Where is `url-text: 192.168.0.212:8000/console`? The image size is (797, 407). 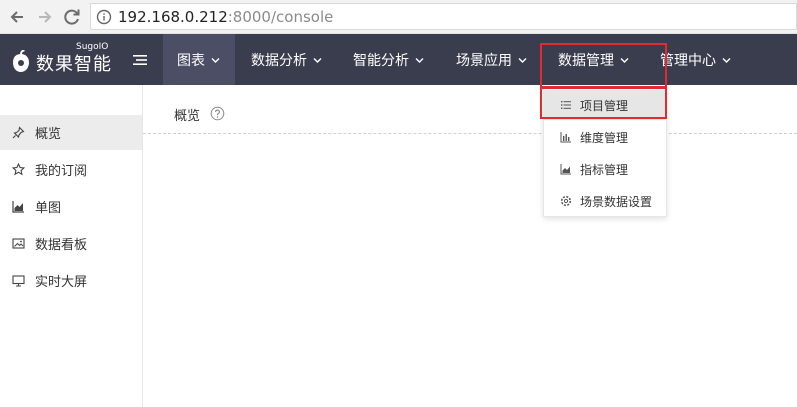
url-text: 192.168.0.212:8000/console is located at coordinates (225, 17).